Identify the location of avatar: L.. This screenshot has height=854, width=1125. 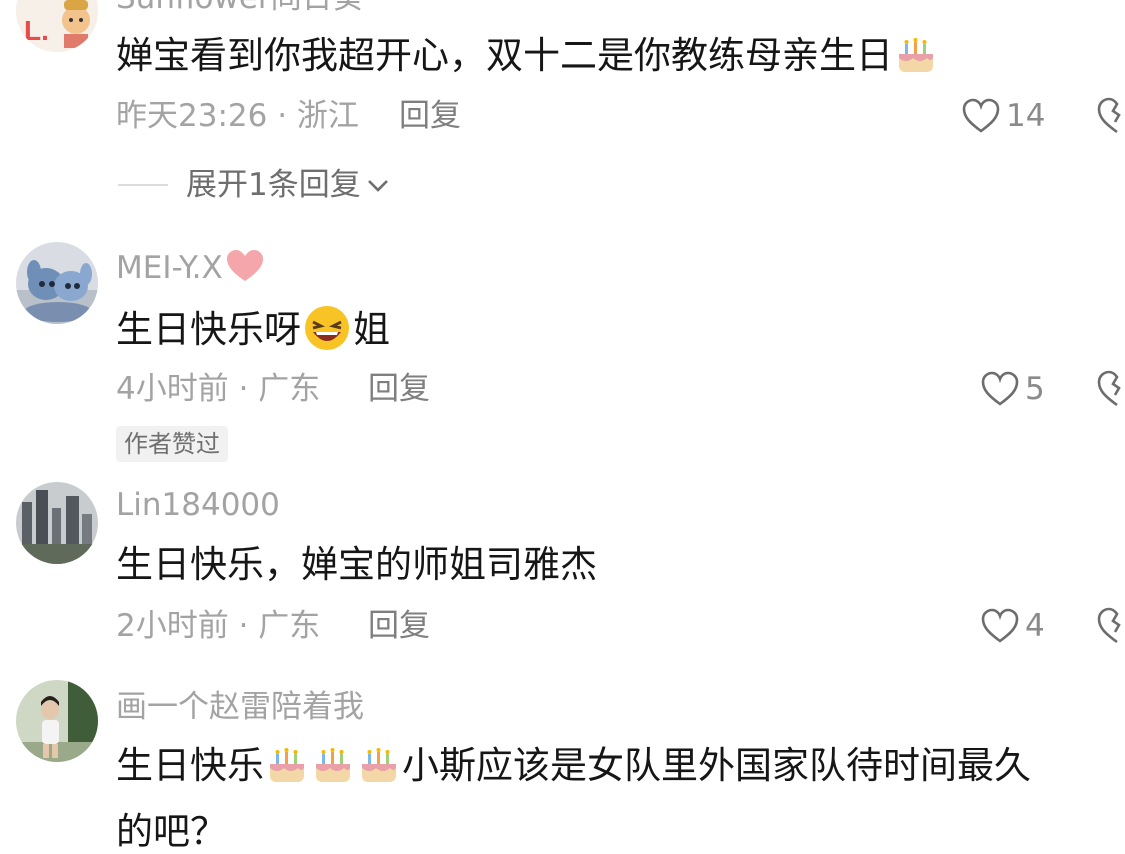
(57, 26).